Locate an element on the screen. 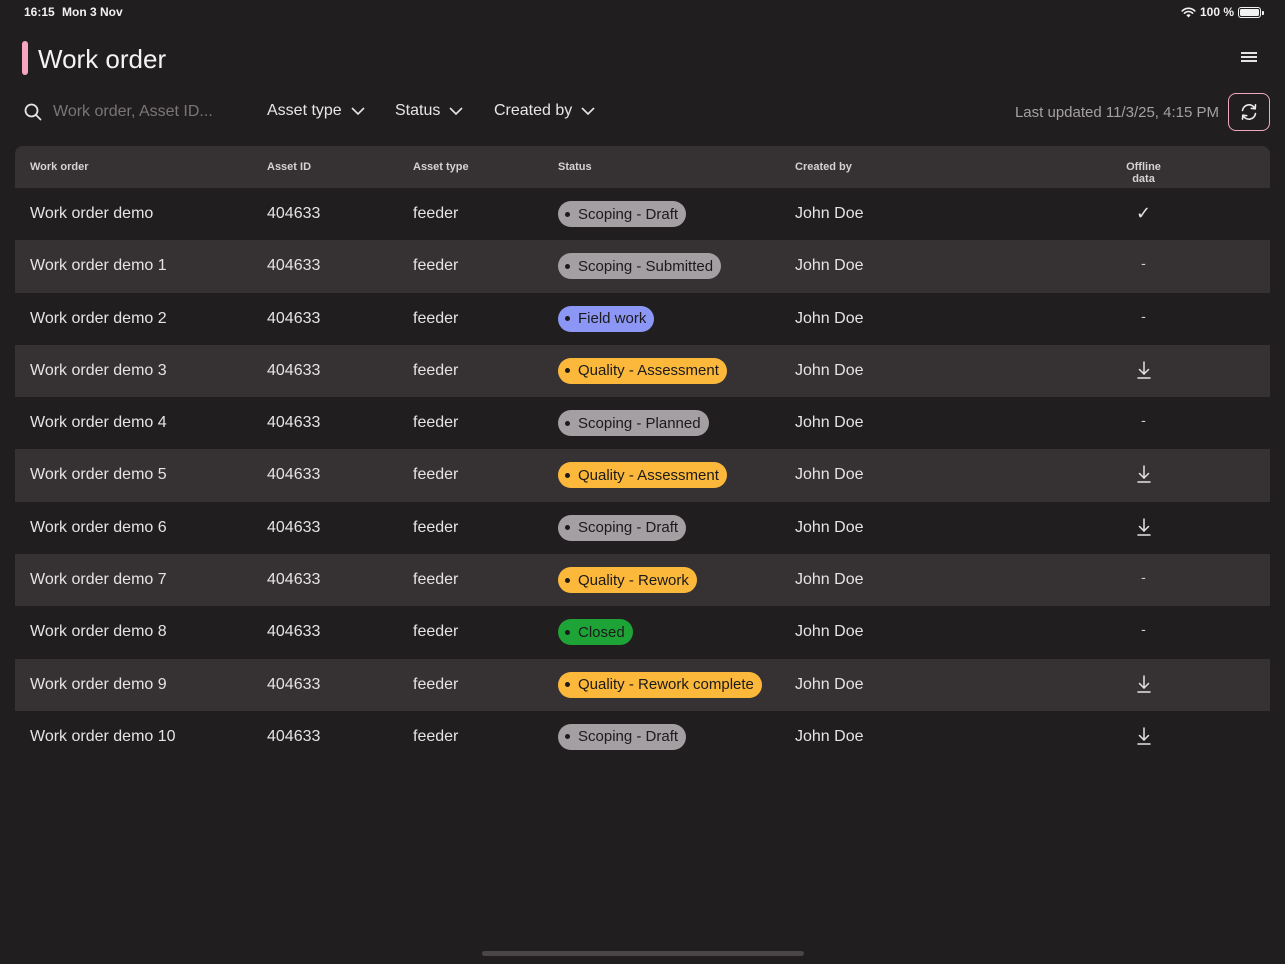 Image resolution: width=1285 pixels, height=964 pixels. status-badge: Closed is located at coordinates (595, 632).